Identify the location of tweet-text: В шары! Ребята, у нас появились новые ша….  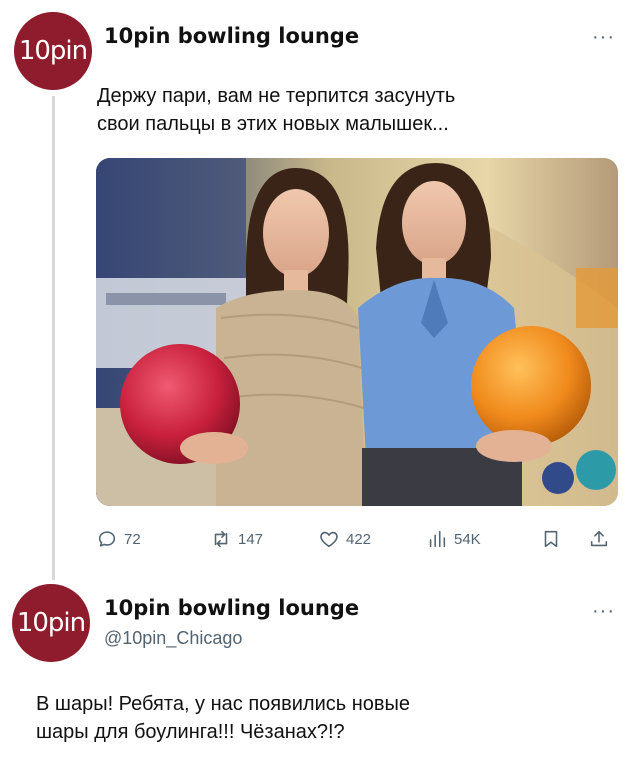
(223, 718).